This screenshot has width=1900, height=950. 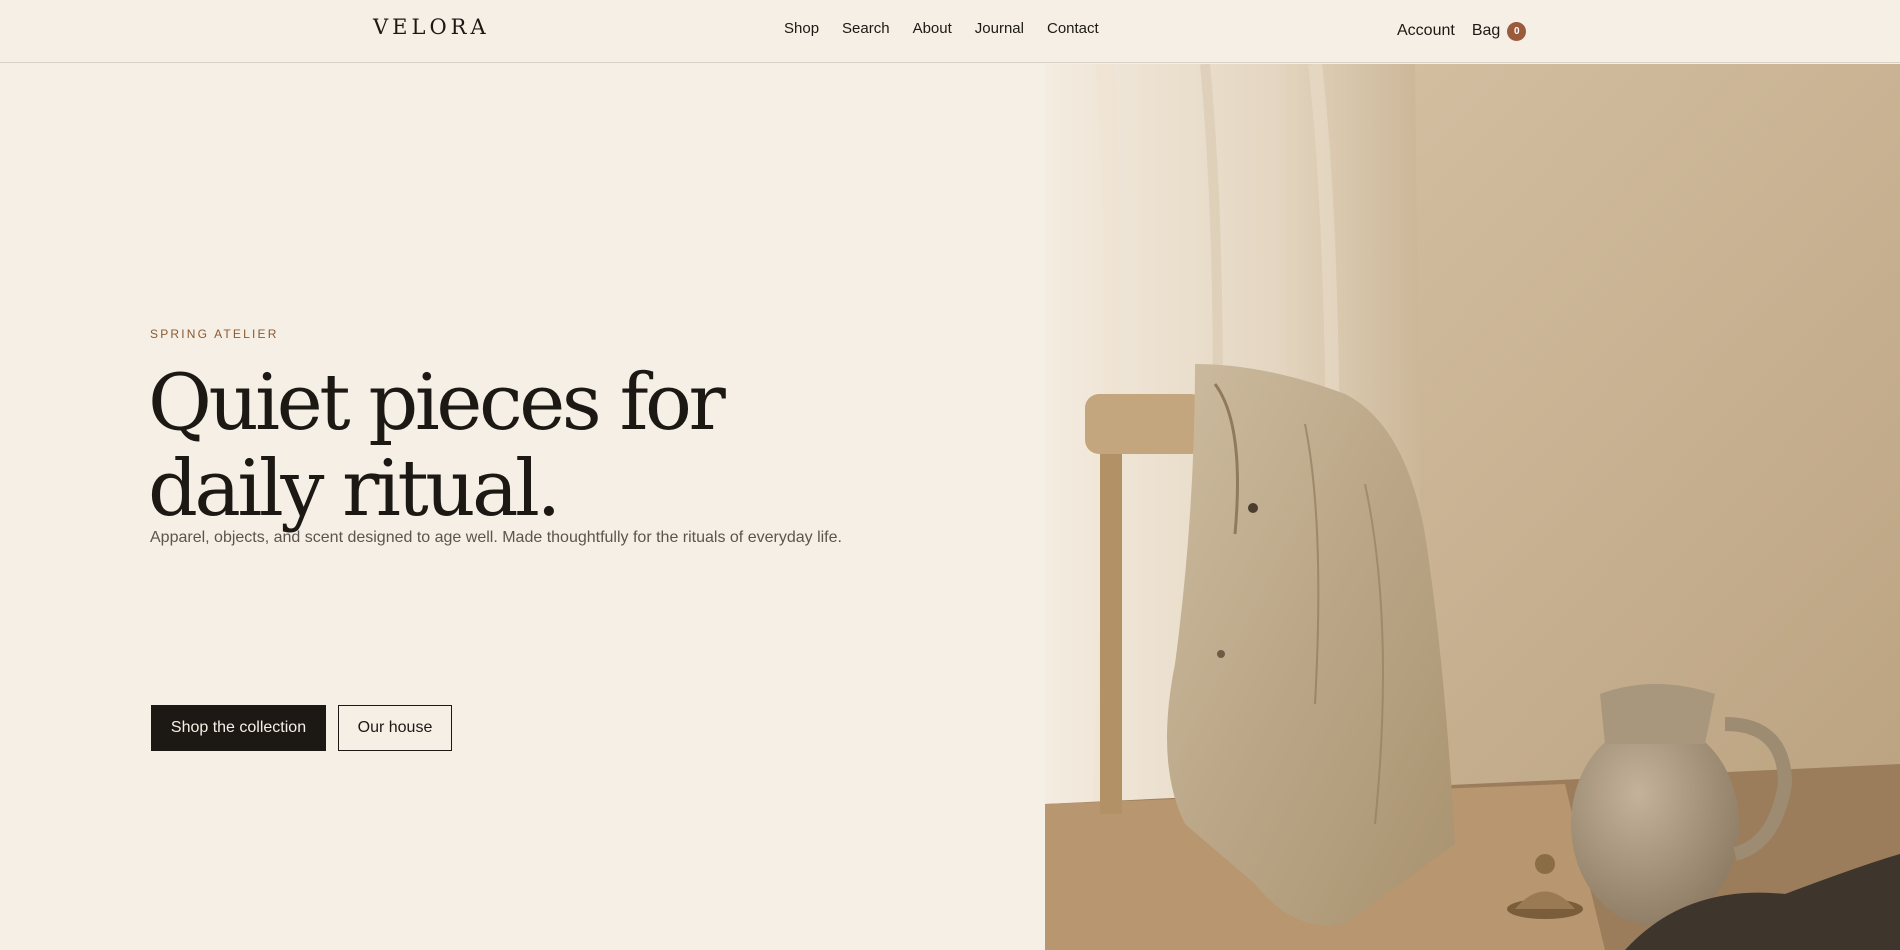 I want to click on utility-nav: Account Bag 0, so click(x=1462, y=30).